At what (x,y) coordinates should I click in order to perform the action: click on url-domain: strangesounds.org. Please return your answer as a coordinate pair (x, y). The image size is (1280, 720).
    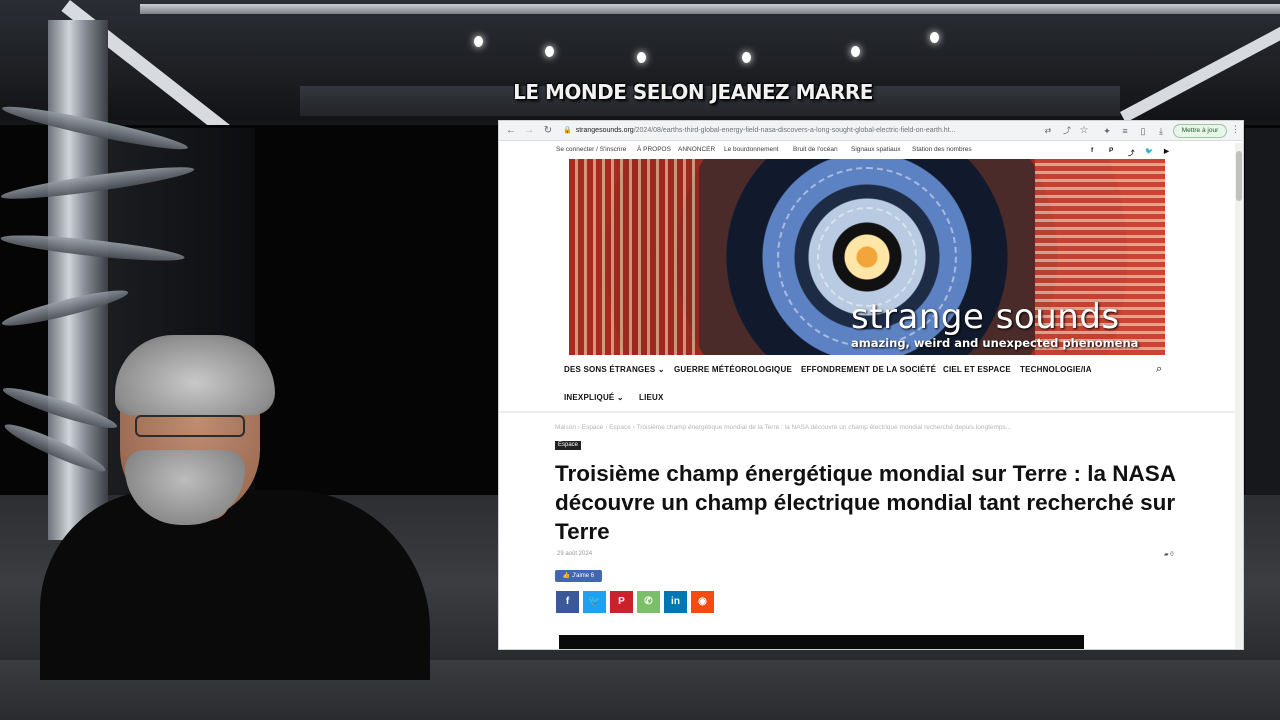
    Looking at the image, I should click on (604, 130).